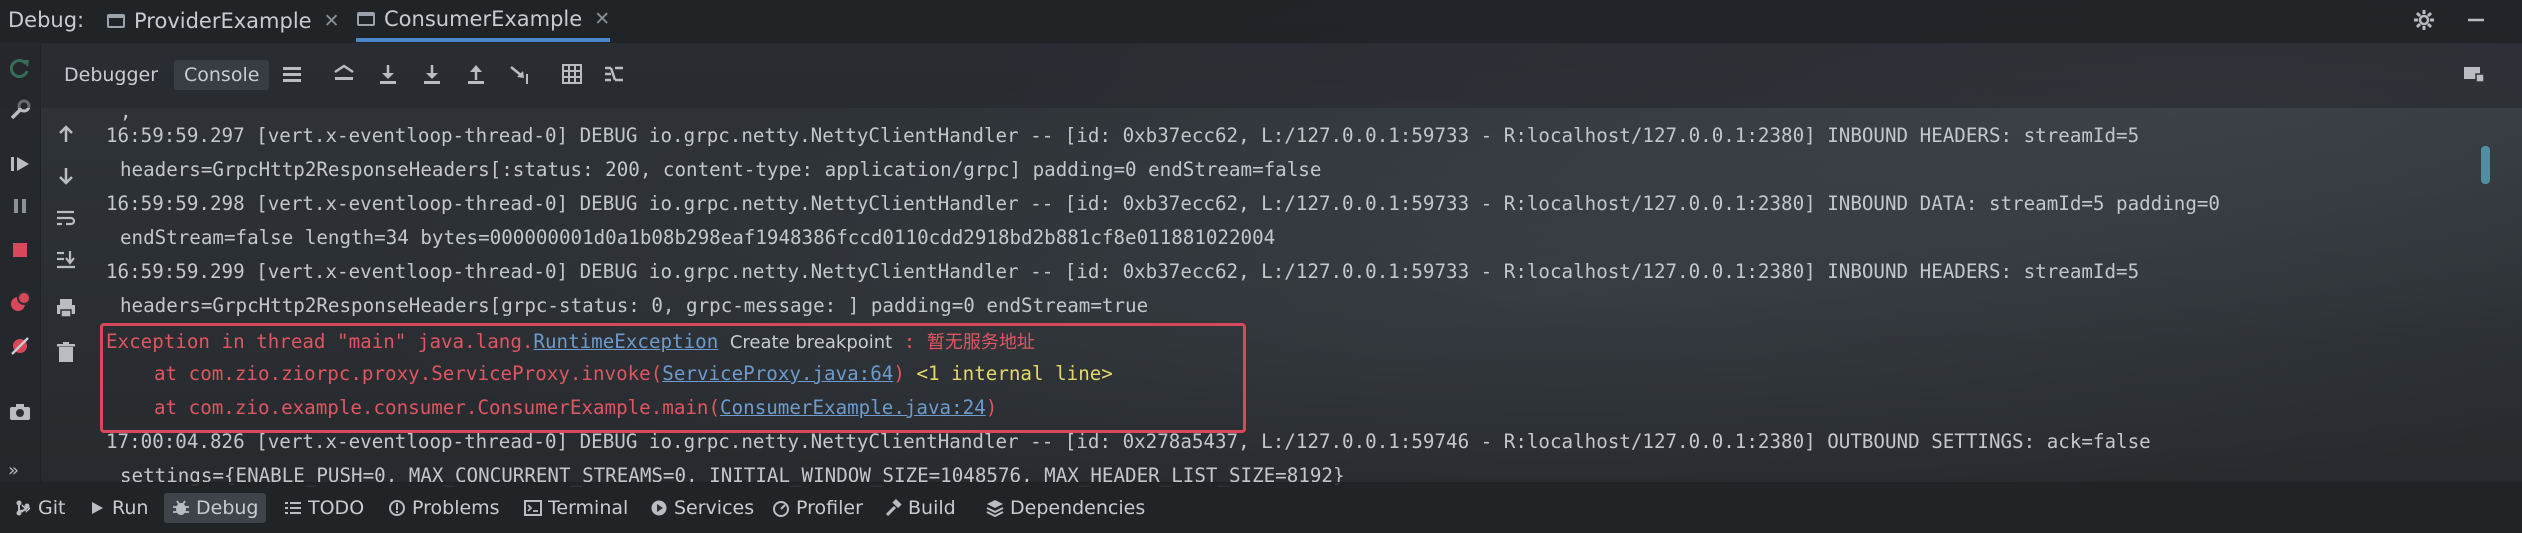  Describe the element at coordinates (20, 412) in the screenshot. I see `camera-icon` at that location.